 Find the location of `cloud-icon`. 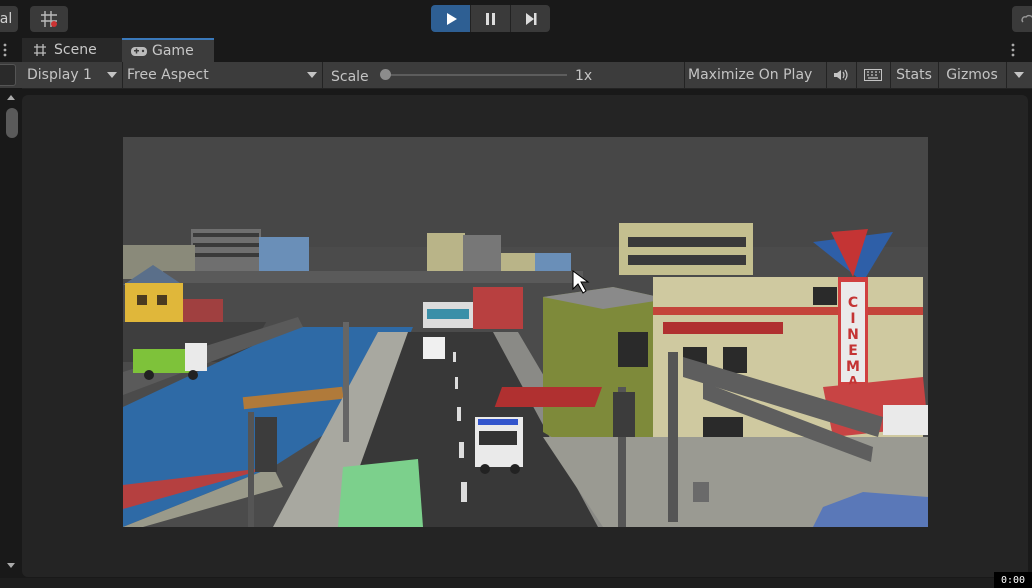

cloud-icon is located at coordinates (1026, 18).